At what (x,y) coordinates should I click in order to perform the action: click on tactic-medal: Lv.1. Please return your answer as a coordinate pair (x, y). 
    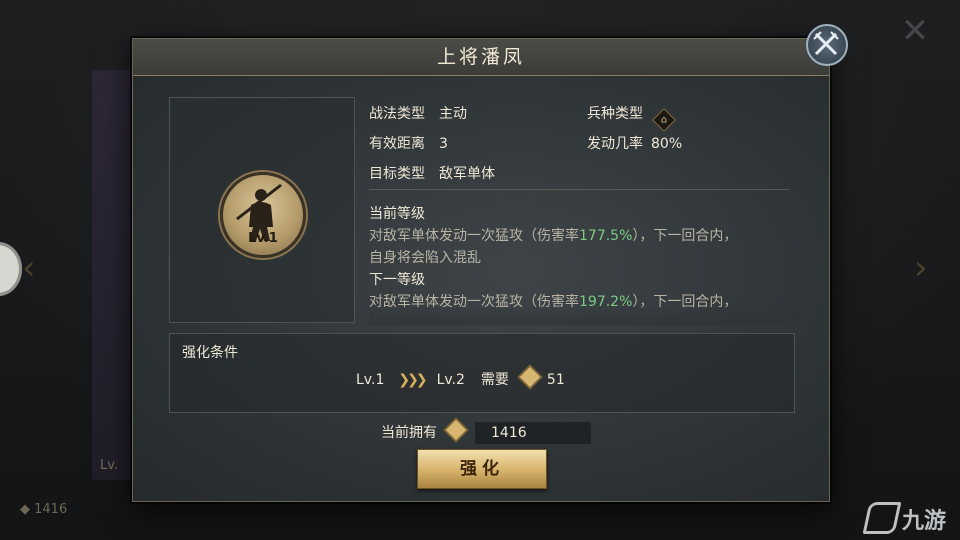
    Looking at the image, I should click on (263, 215).